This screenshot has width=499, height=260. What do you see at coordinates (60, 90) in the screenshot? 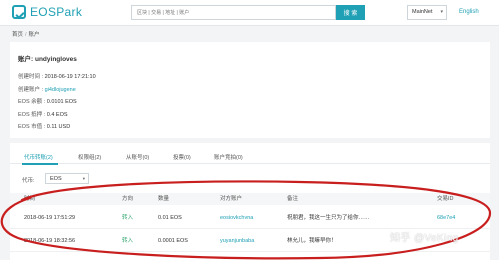
I see `creator-account-link: gi4dlojugene` at bounding box center [60, 90].